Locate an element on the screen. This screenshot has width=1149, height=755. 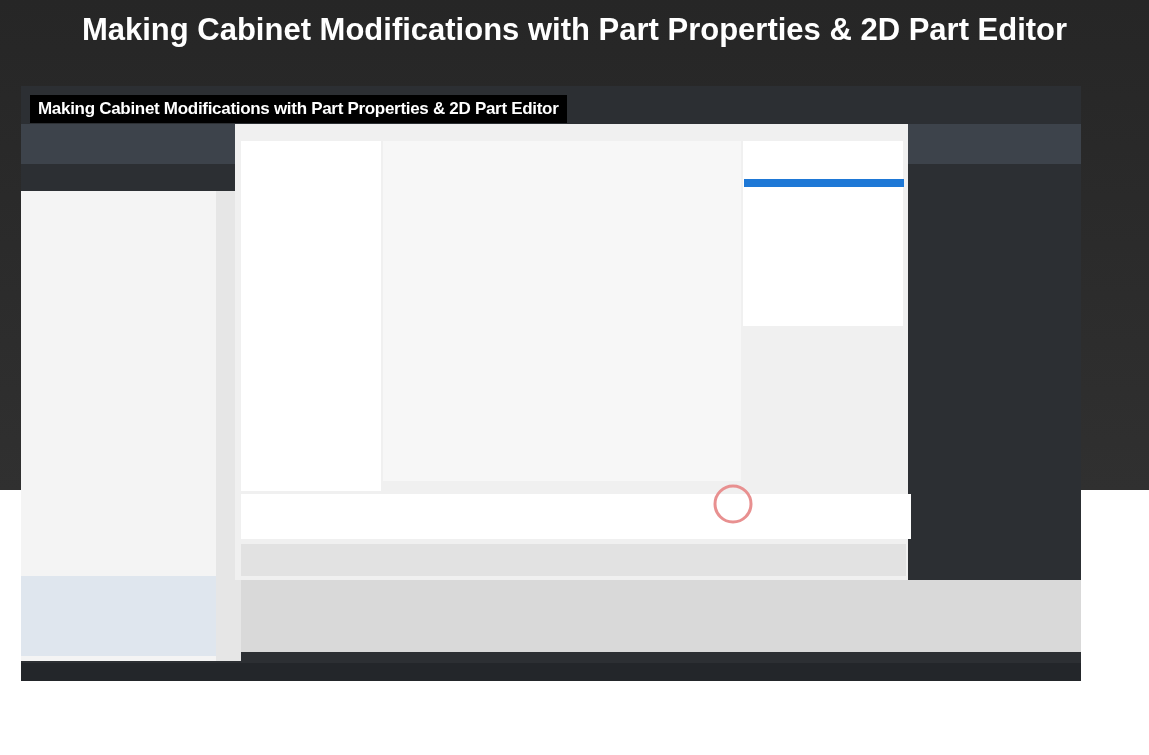
page-title: Making Cabinet Modifications with Part Properties & 2D Part Editor is located at coordinates (574, 30).